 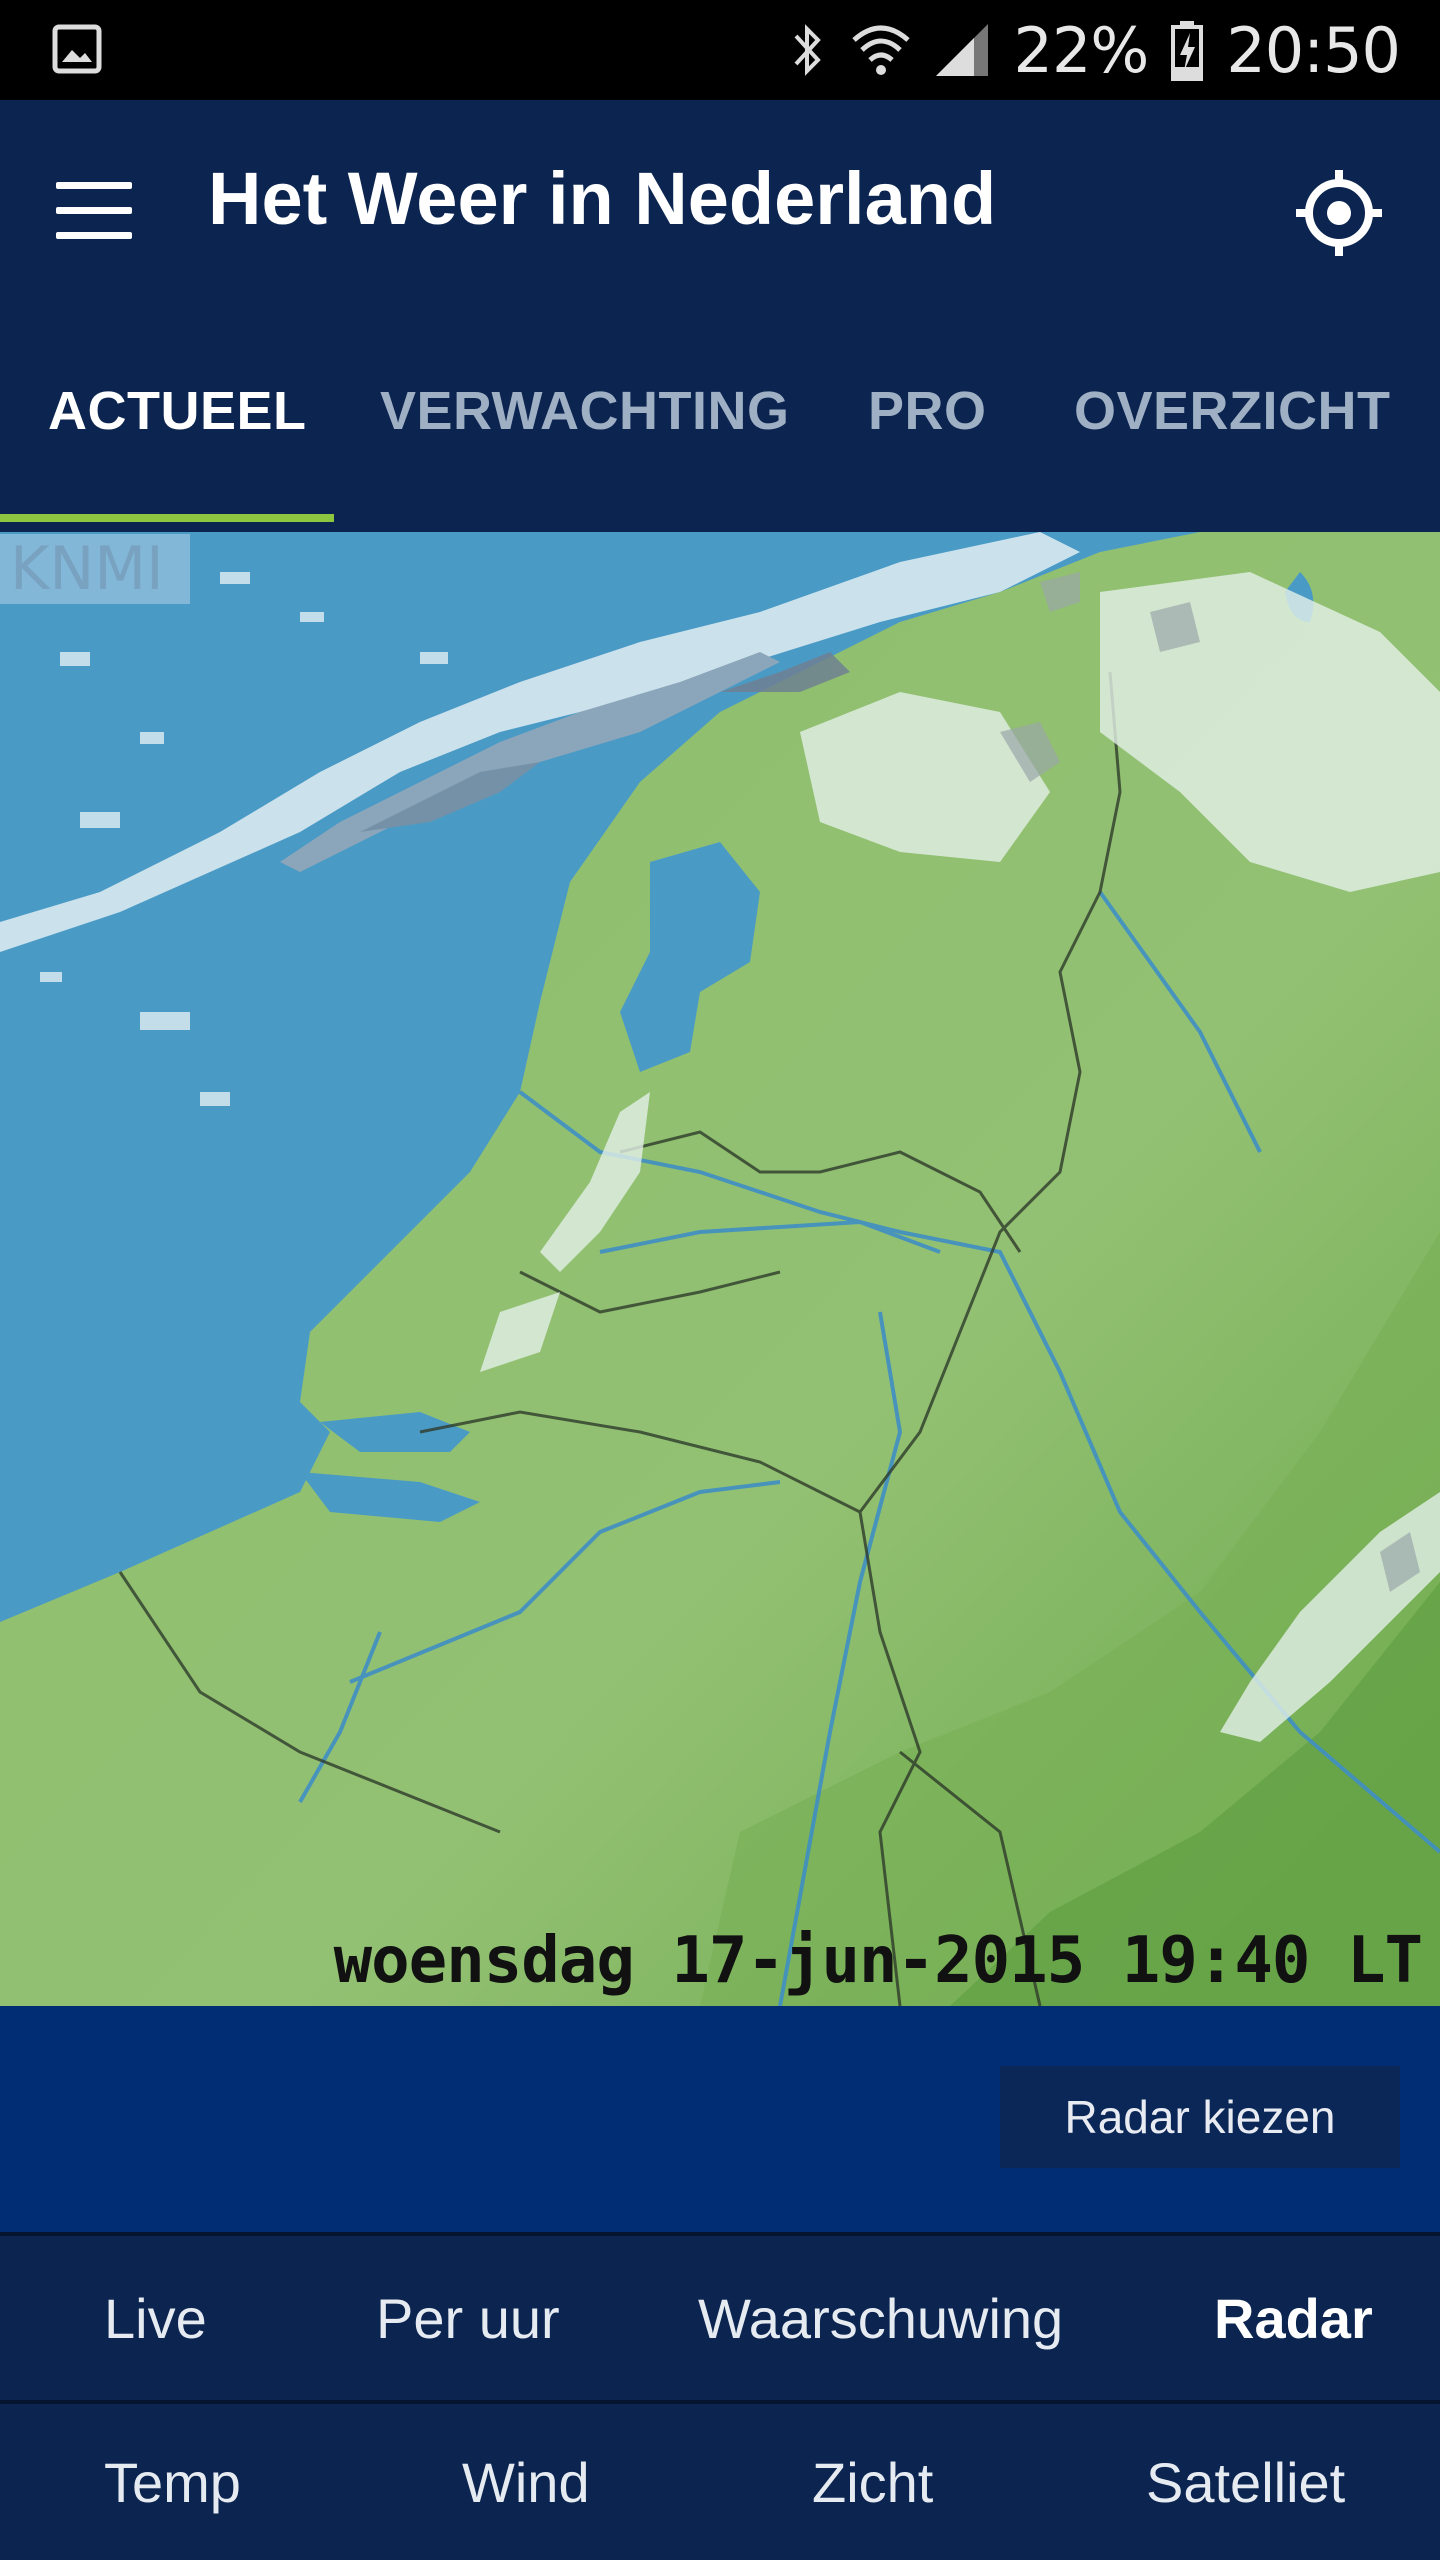 I want to click on gallery-icon, so click(x=77, y=49).